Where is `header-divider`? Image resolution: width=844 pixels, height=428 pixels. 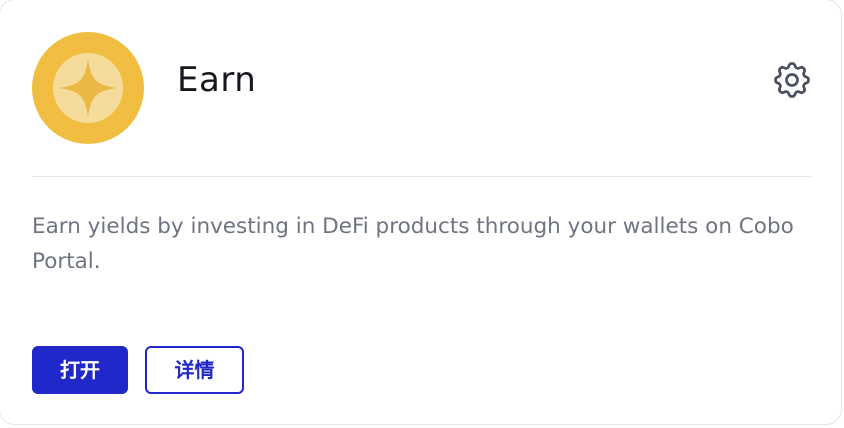
header-divider is located at coordinates (422, 176).